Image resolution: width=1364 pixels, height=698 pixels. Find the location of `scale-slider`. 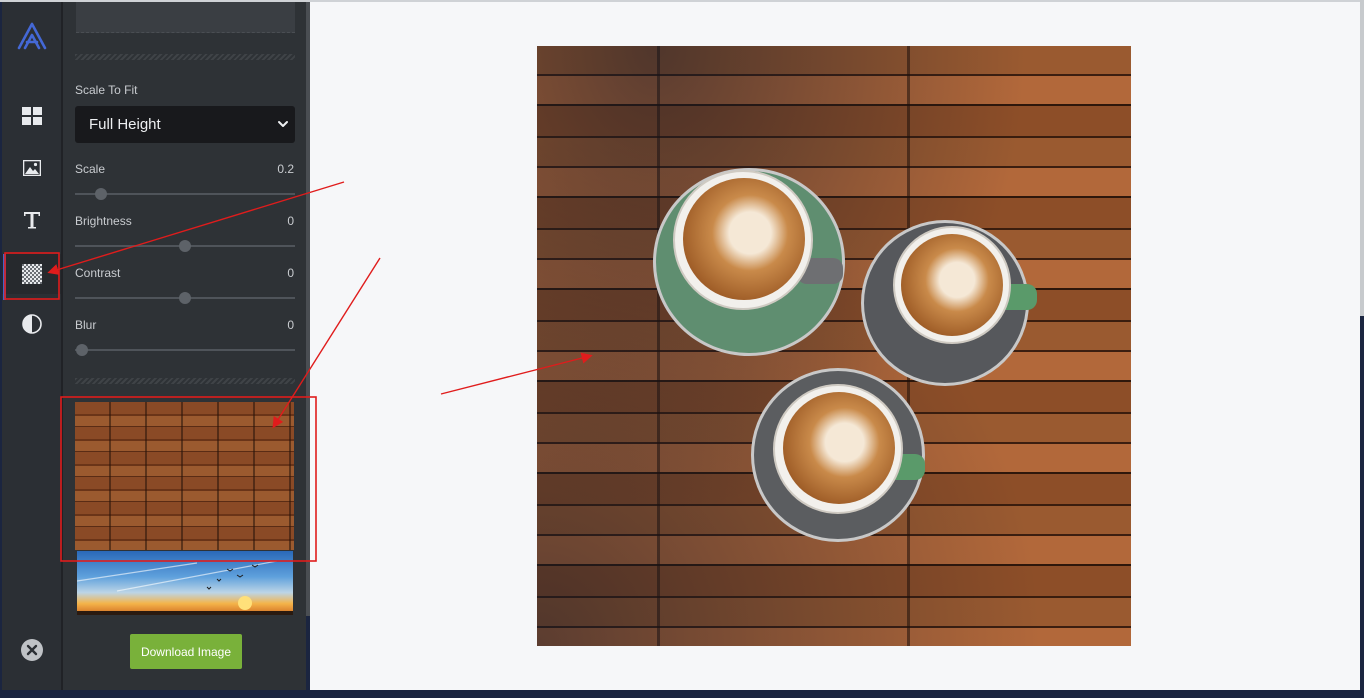

scale-slider is located at coordinates (185, 194).